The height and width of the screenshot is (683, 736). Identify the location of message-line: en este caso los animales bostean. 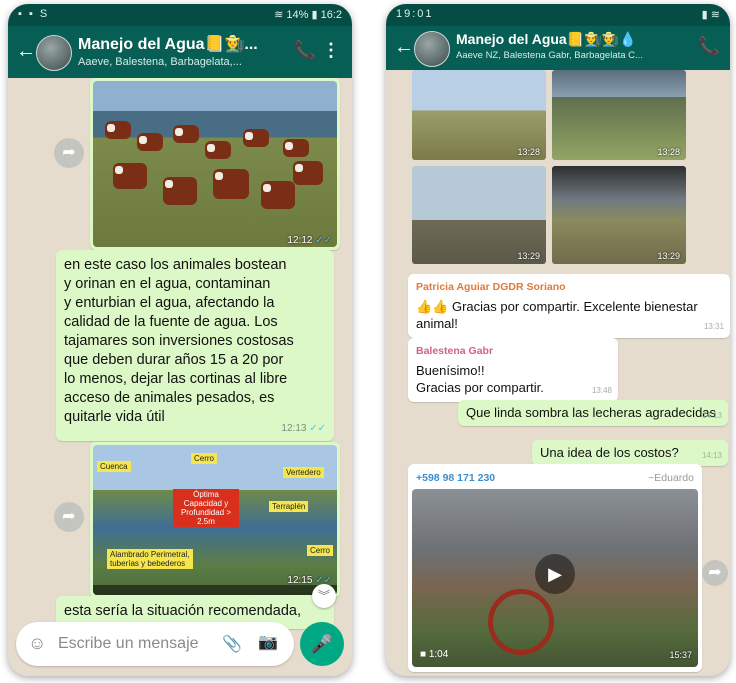
(175, 265).